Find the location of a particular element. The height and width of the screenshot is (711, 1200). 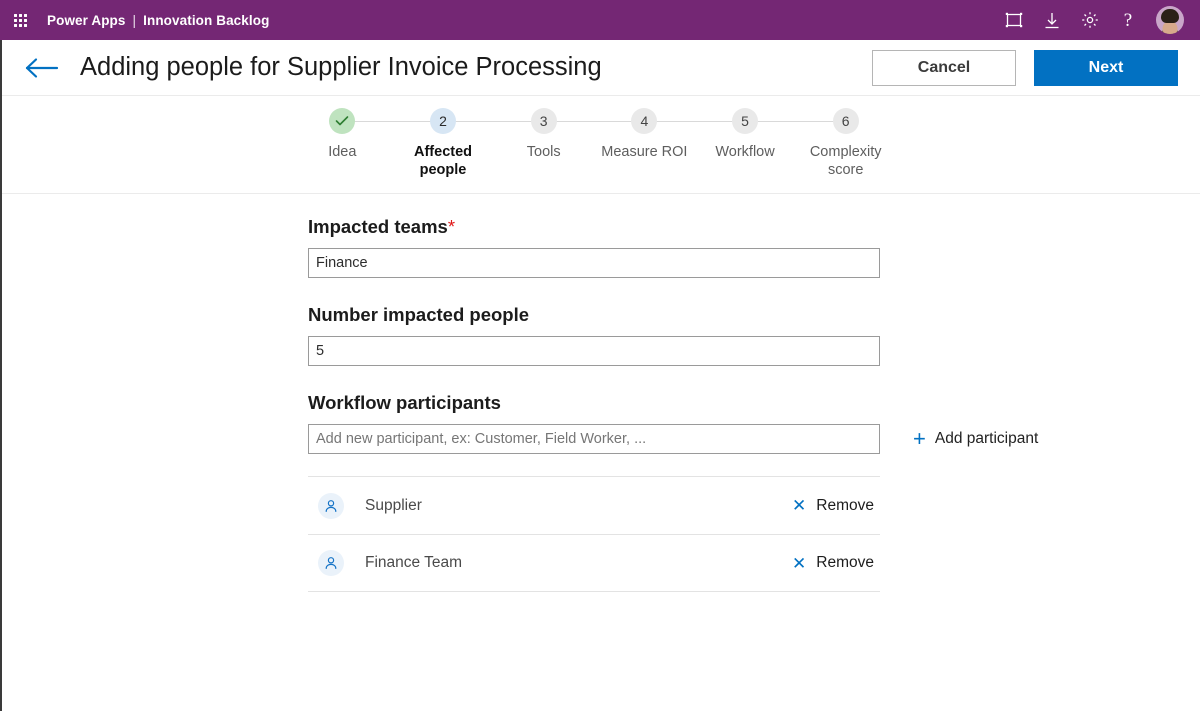

step-2-label: Affected people is located at coordinates (443, 161).